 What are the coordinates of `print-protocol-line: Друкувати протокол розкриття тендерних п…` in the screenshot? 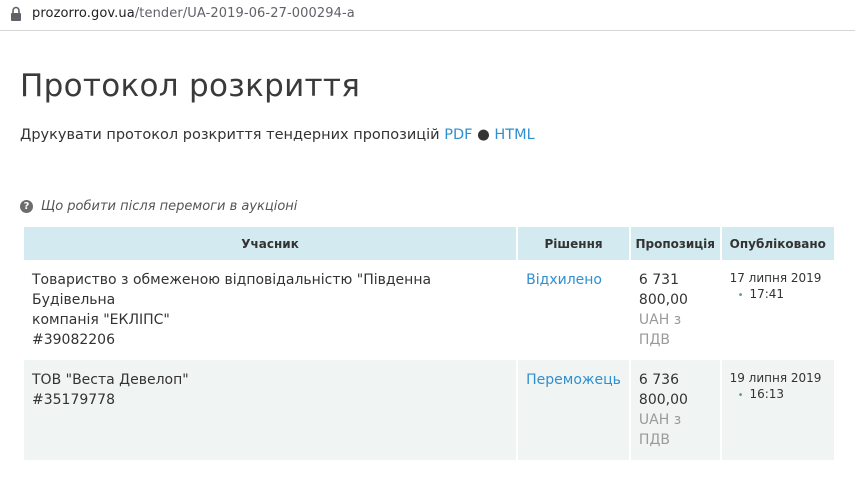 It's located at (277, 135).